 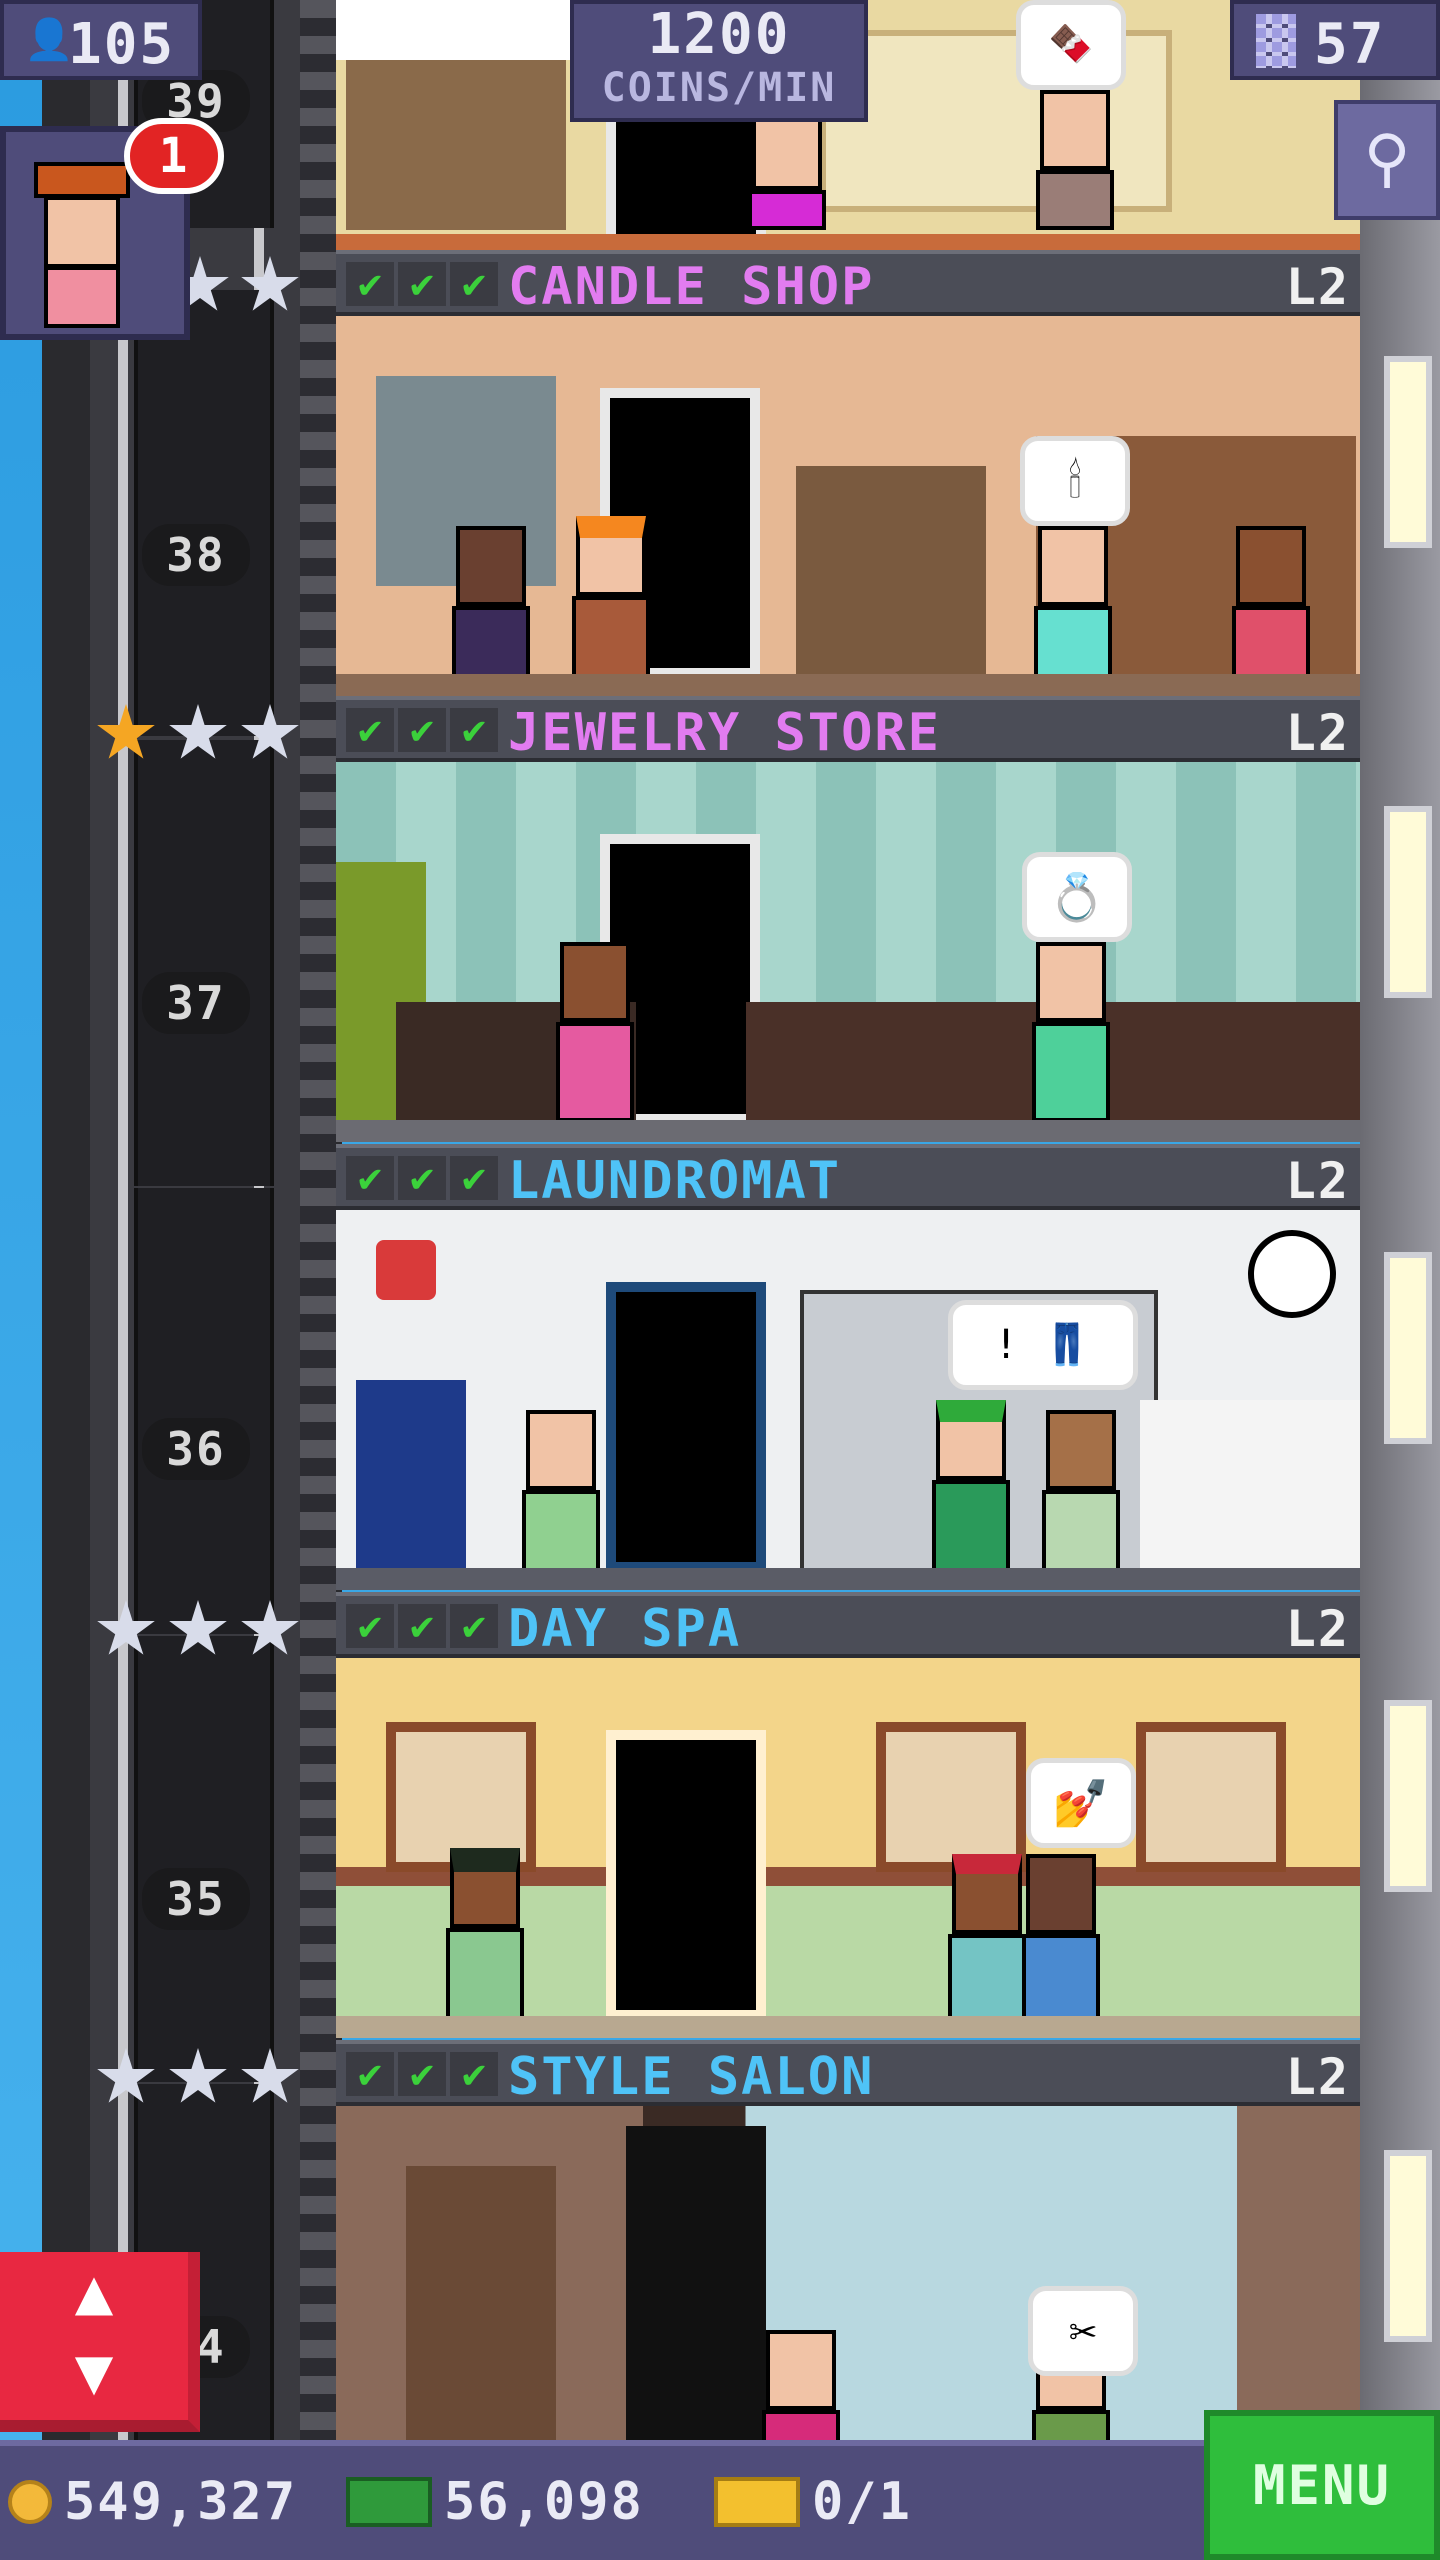 What do you see at coordinates (1071, 45) in the screenshot?
I see `request-bubble: 🍫` at bounding box center [1071, 45].